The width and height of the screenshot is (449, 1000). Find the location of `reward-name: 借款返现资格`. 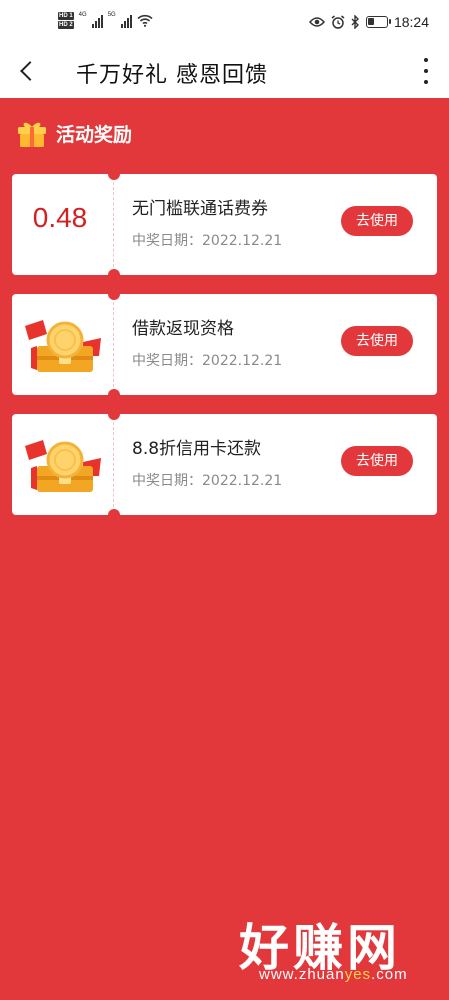

reward-name: 借款返现资格 is located at coordinates (183, 329).